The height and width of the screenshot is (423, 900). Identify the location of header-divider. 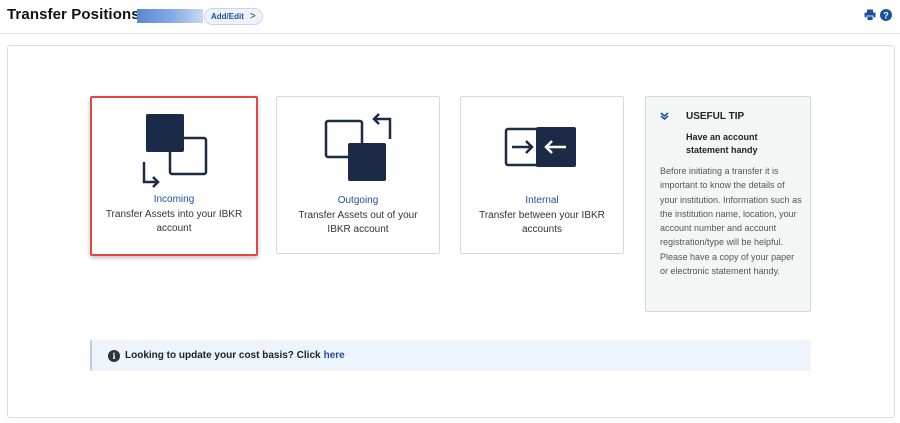
(450, 33).